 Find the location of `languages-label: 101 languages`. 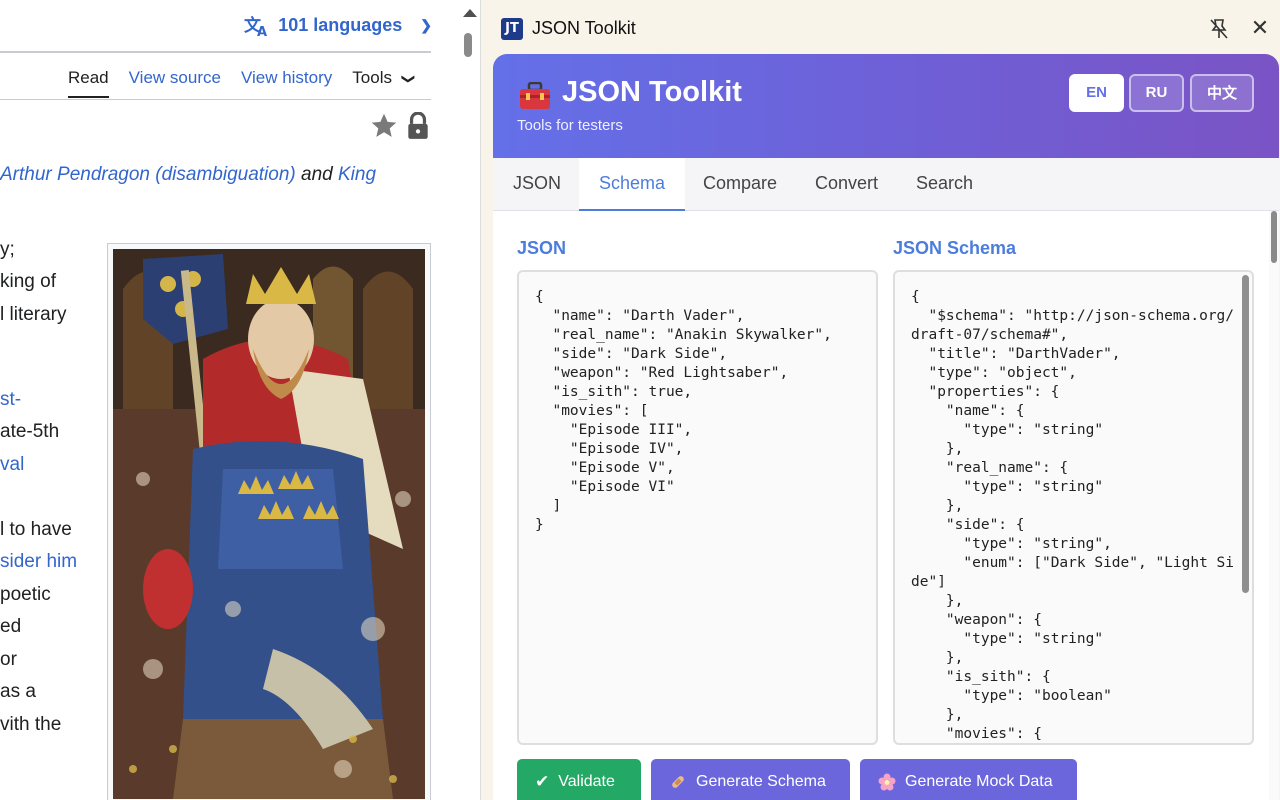

languages-label: 101 languages is located at coordinates (340, 24).